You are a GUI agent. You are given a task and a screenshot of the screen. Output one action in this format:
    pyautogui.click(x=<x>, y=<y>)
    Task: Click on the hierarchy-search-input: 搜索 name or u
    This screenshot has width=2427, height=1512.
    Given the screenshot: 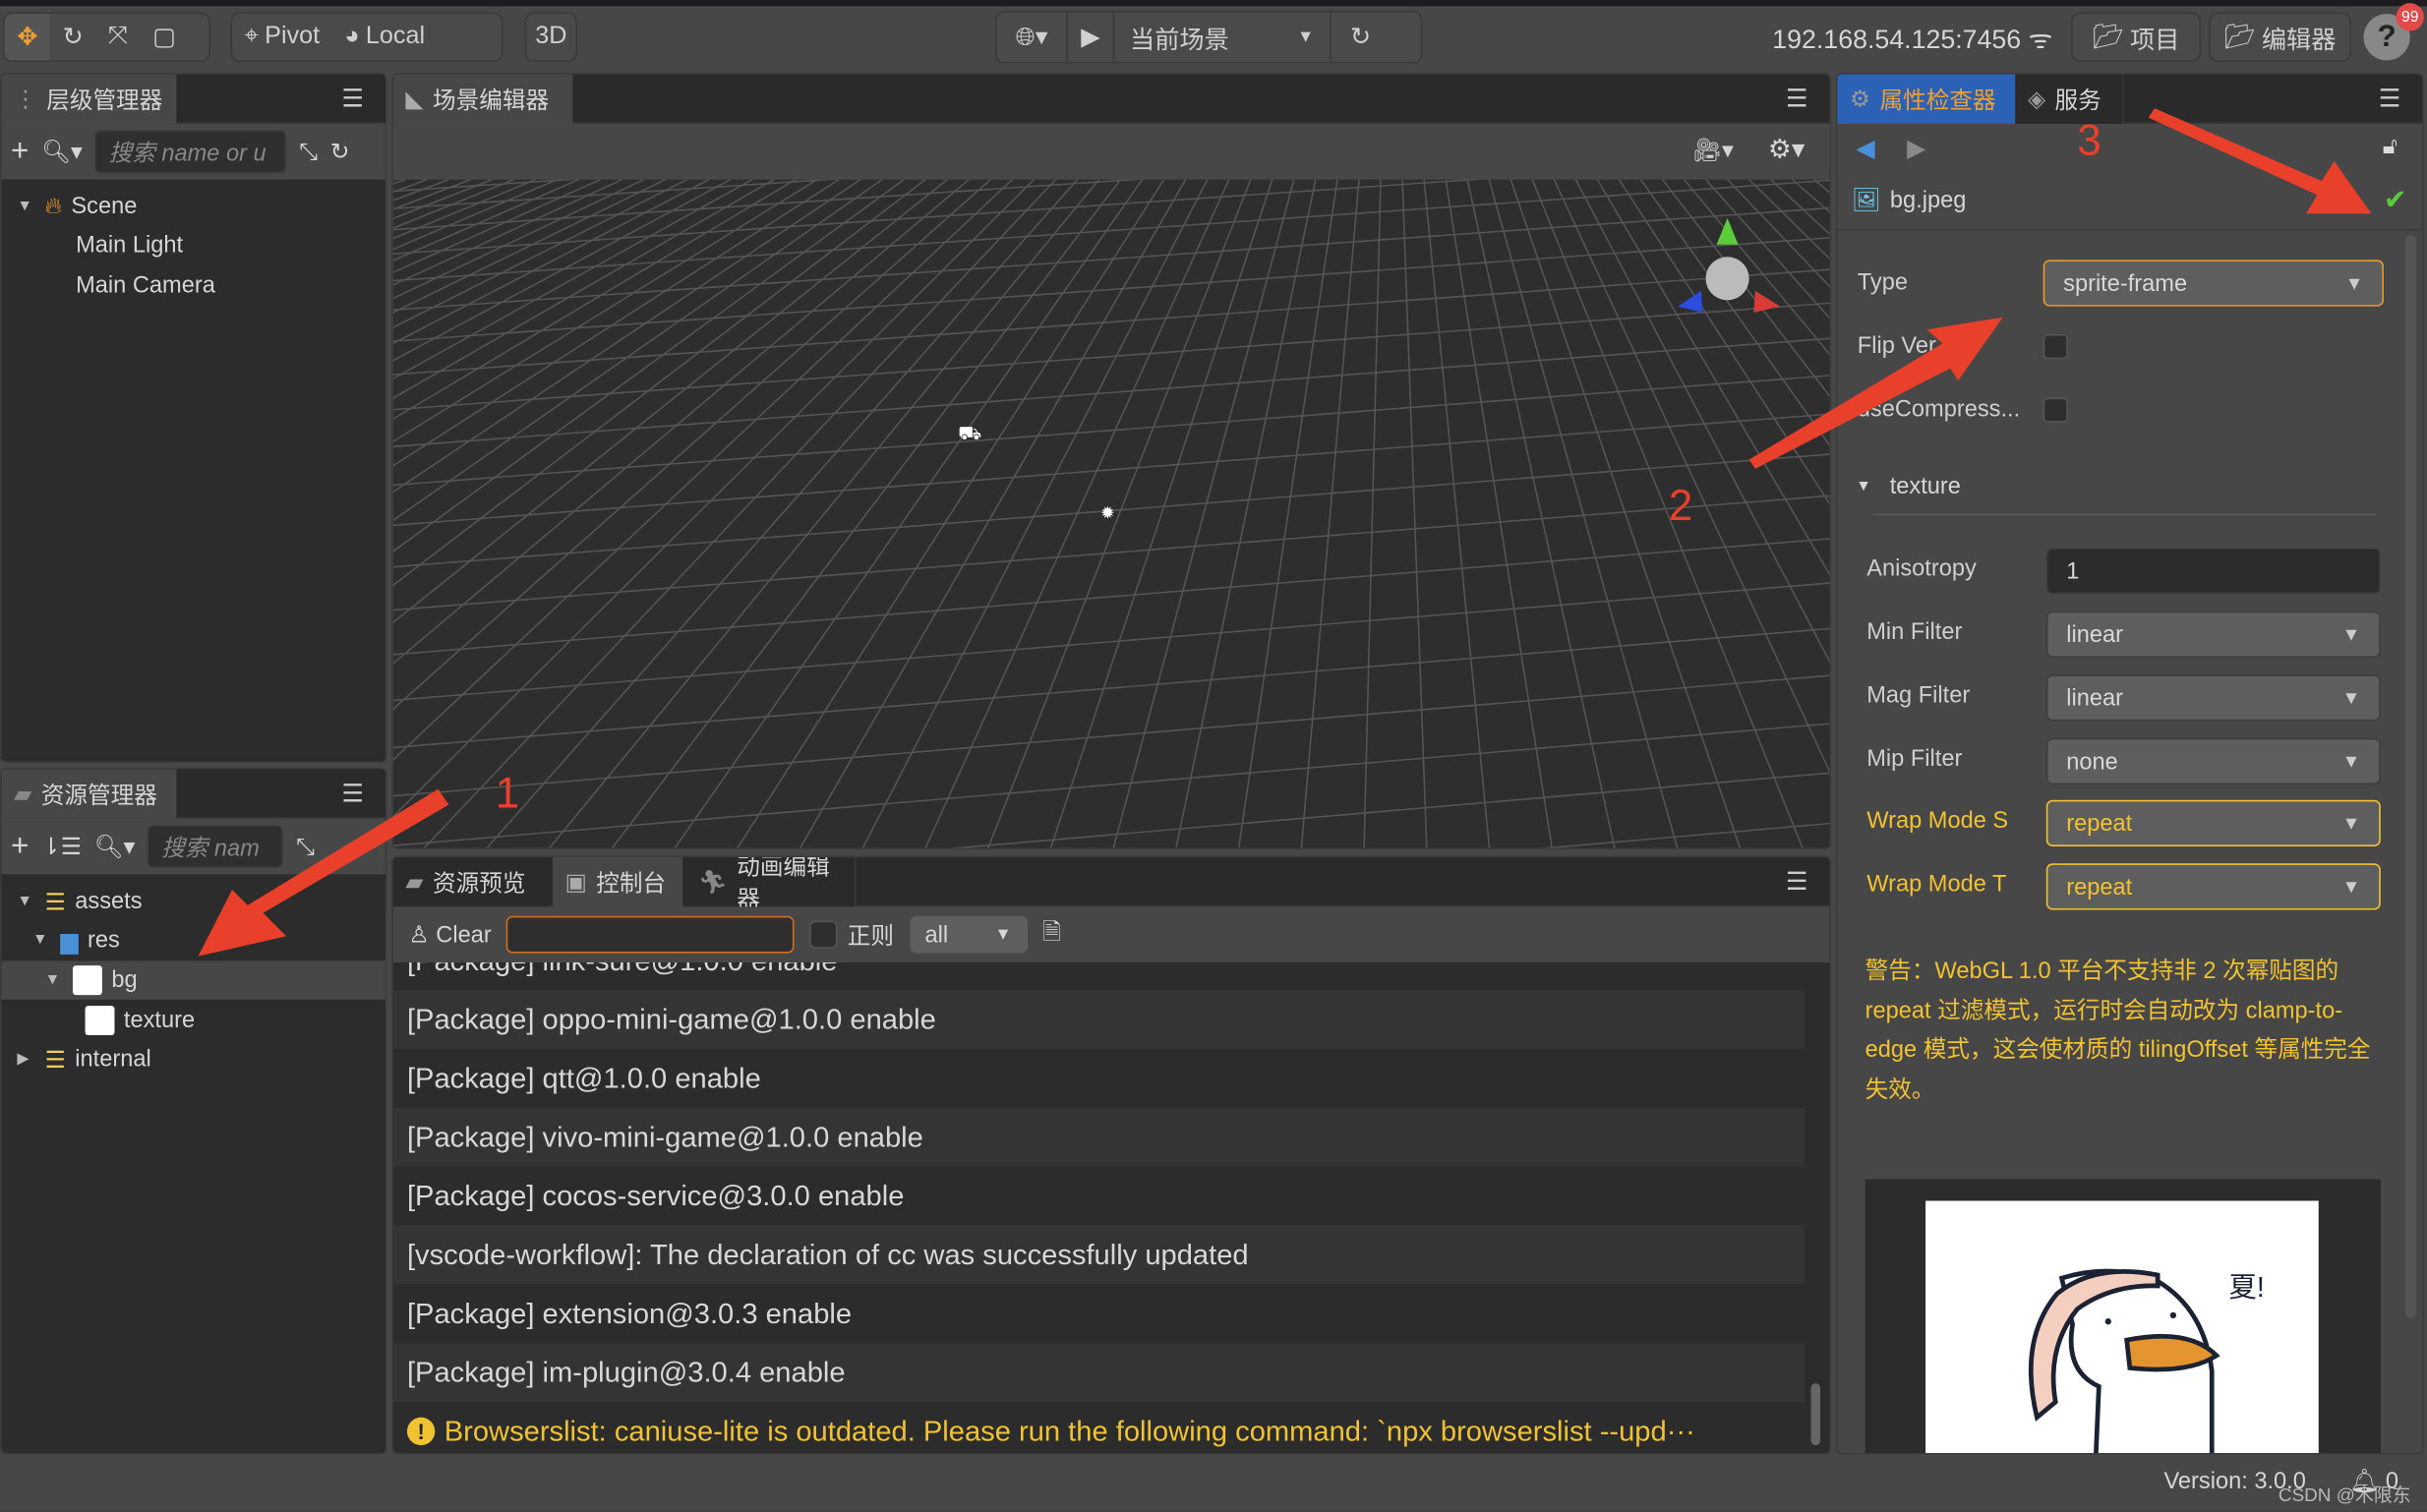 What is the action you would take?
    pyautogui.click(x=190, y=152)
    